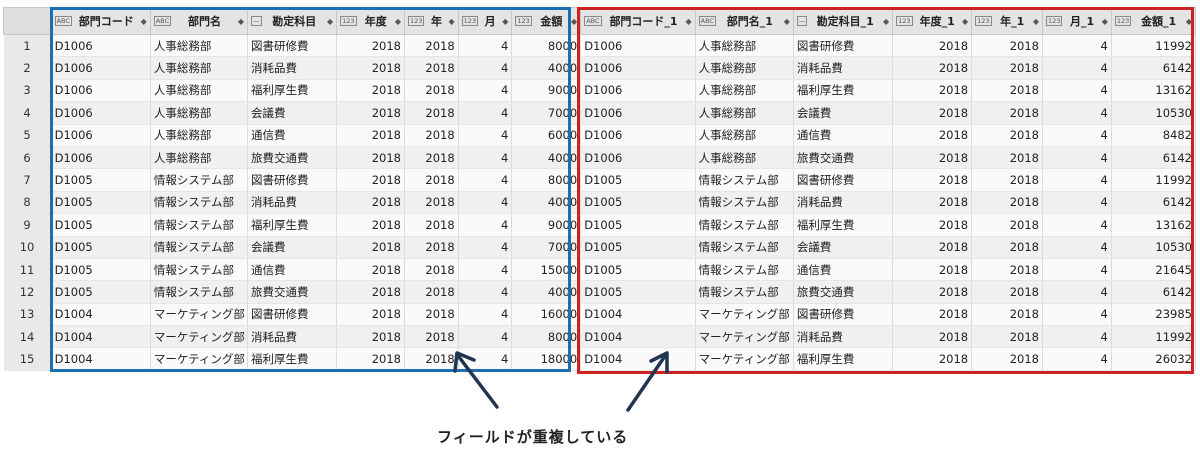 This screenshot has height=454, width=1200. What do you see at coordinates (478, 382) in the screenshot?
I see `arrow-left` at bounding box center [478, 382].